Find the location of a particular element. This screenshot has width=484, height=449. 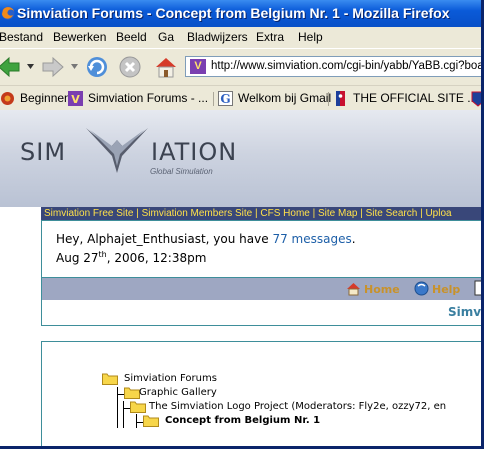

date-rest: , 2006, 12:38pm is located at coordinates (156, 258).